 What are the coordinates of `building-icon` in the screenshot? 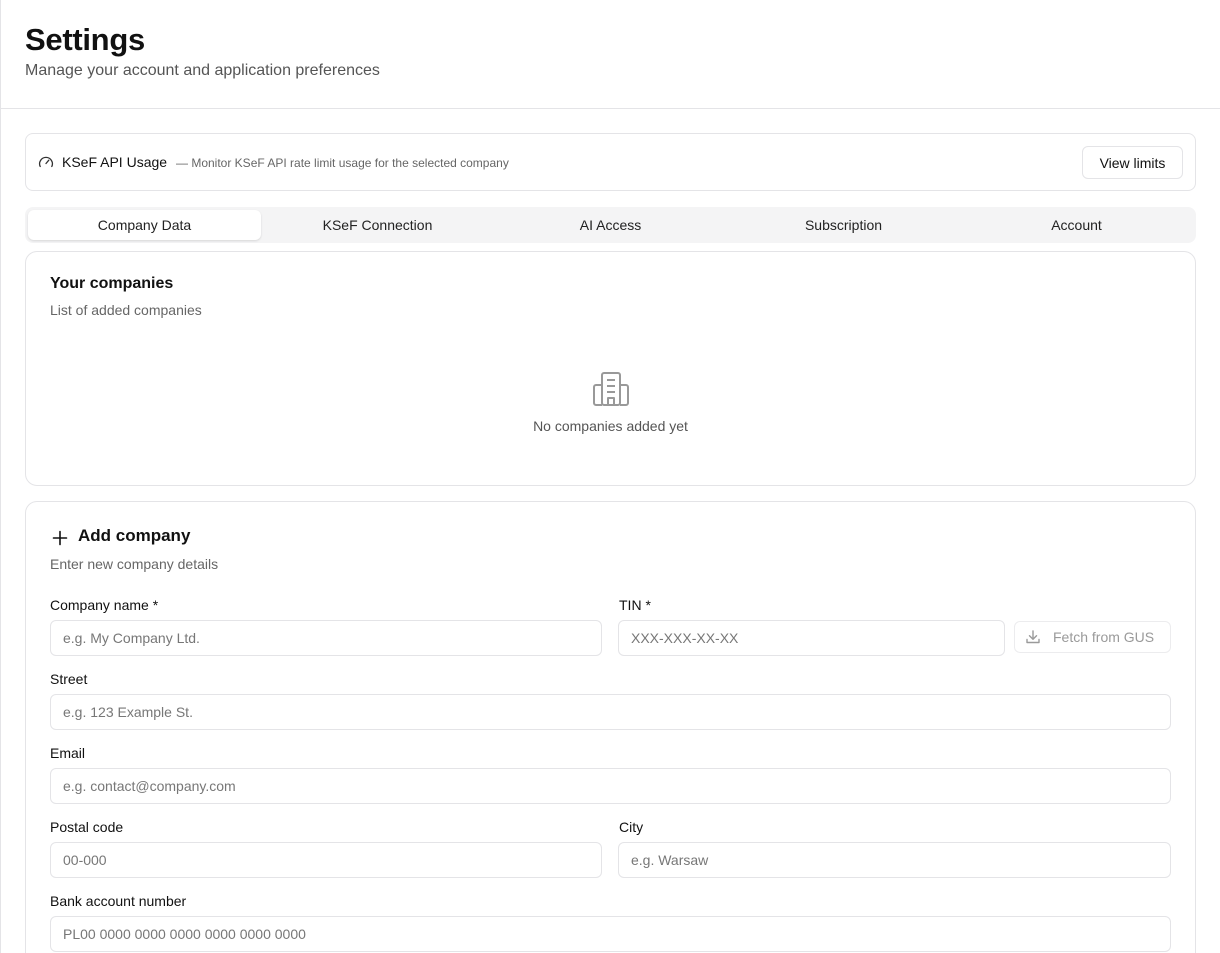 It's located at (611, 389).